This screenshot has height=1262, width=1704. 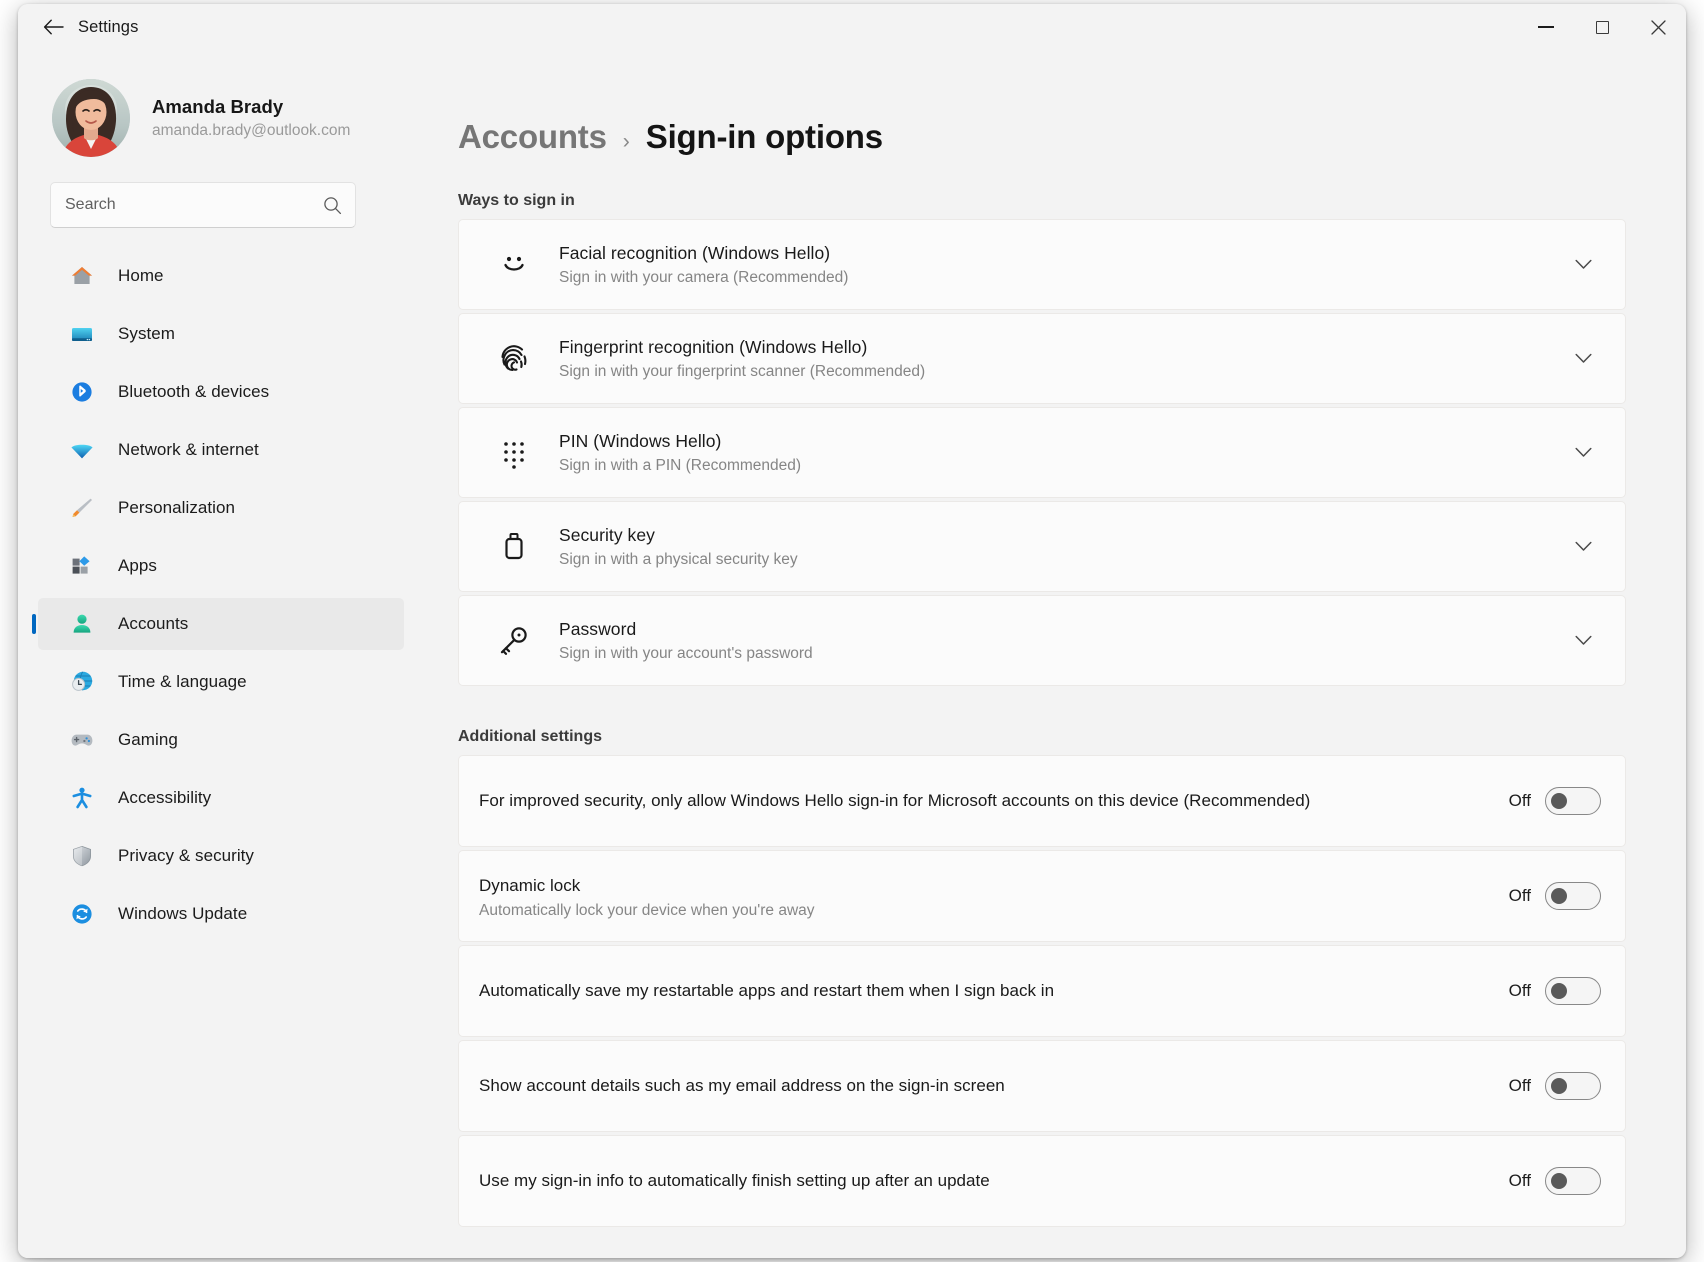 What do you see at coordinates (82, 914) in the screenshot?
I see `refresh-icon` at bounding box center [82, 914].